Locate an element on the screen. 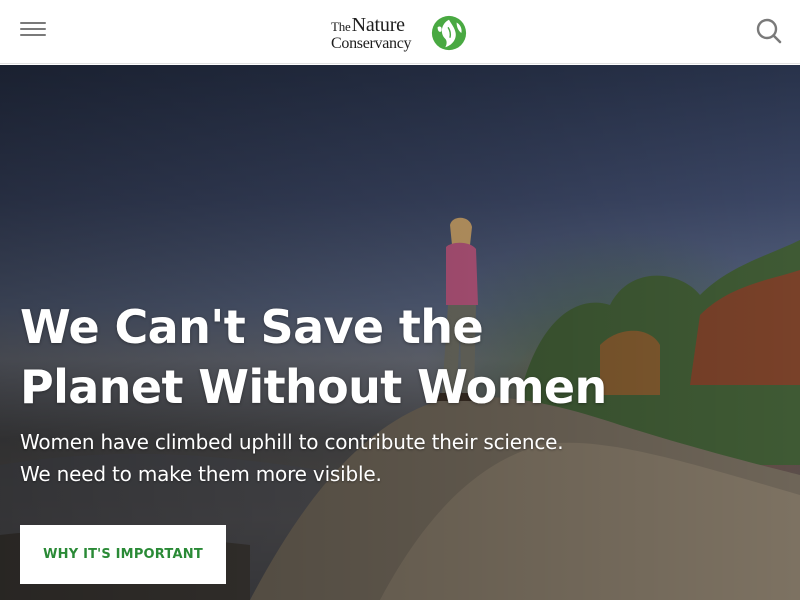 Image resolution: width=800 pixels, height=600 pixels. site-header: TheNature Conservancy is located at coordinates (400, 32).